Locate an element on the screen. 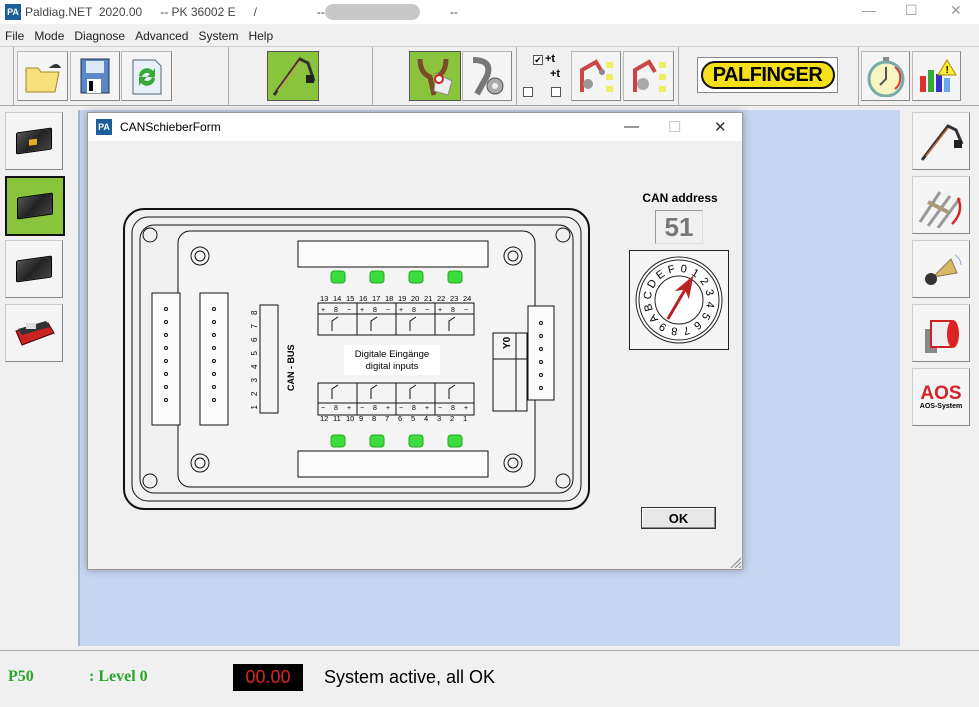 This screenshot has height=707, width=979. status-message: System active, all OK is located at coordinates (410, 677).